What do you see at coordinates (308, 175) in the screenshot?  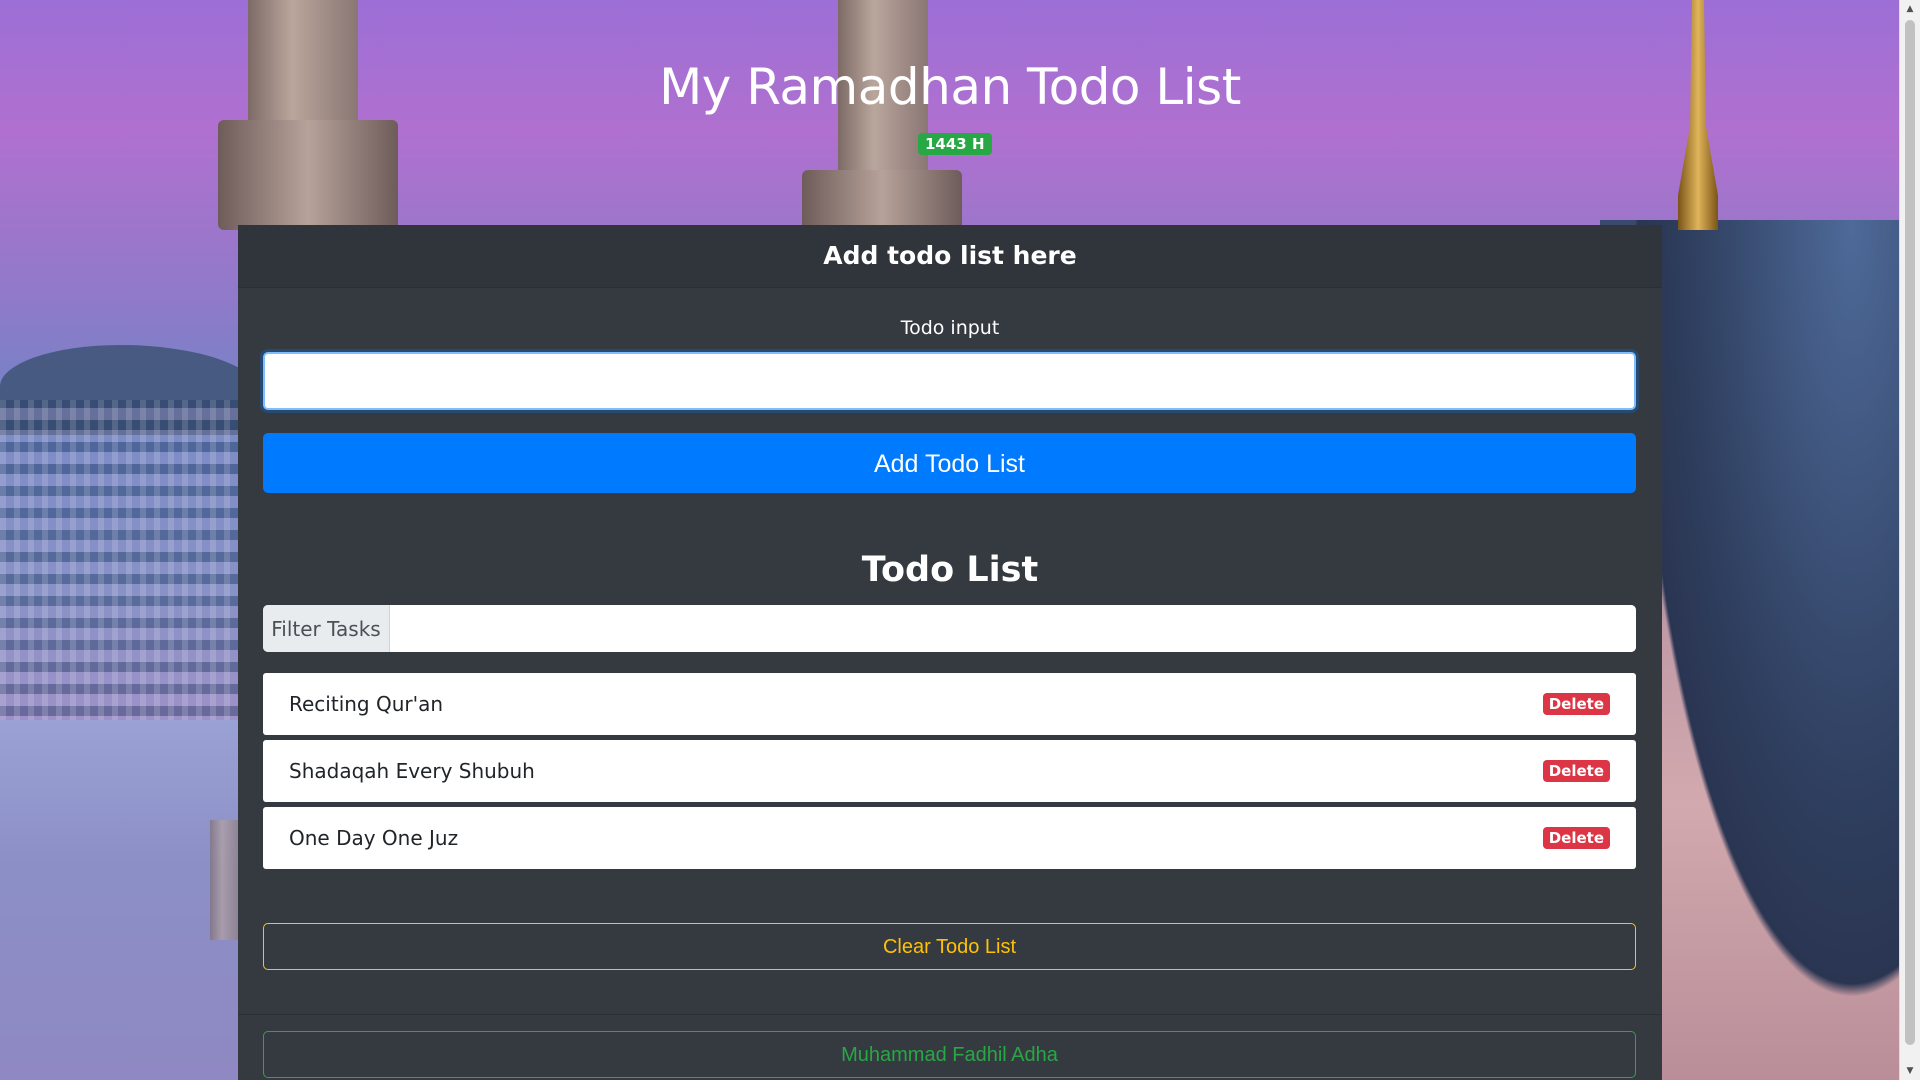 I see `background-minaret-left-balcony` at bounding box center [308, 175].